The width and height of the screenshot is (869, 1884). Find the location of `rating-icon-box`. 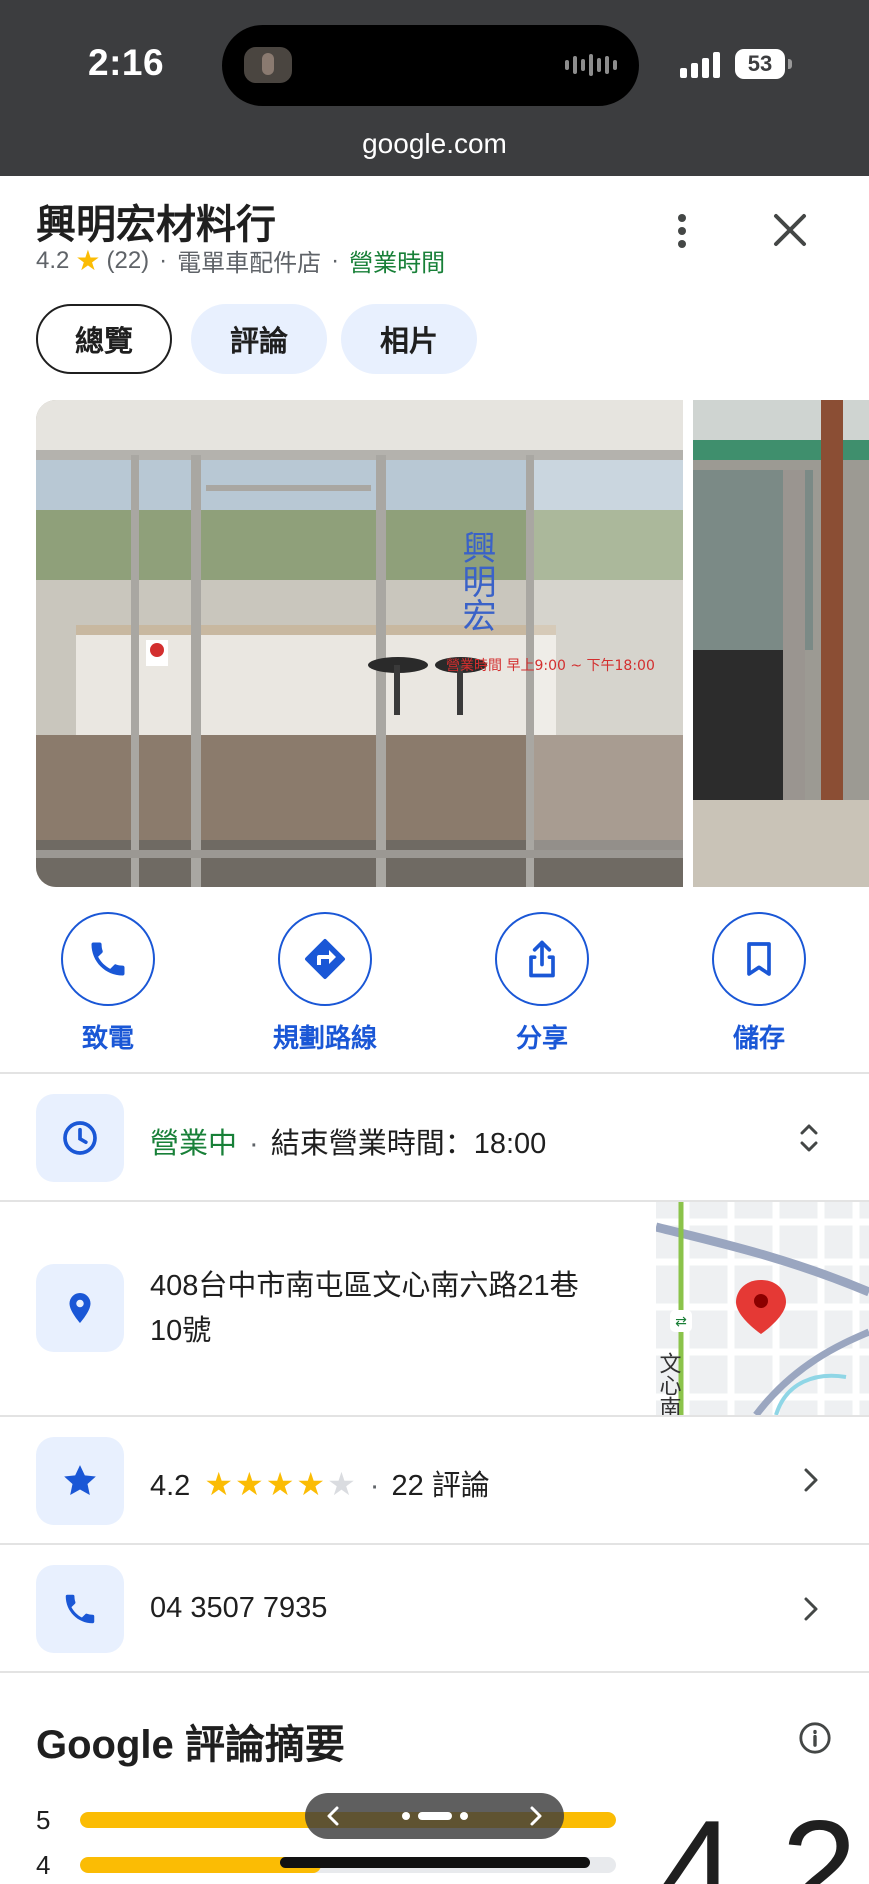

rating-icon-box is located at coordinates (80, 1481).